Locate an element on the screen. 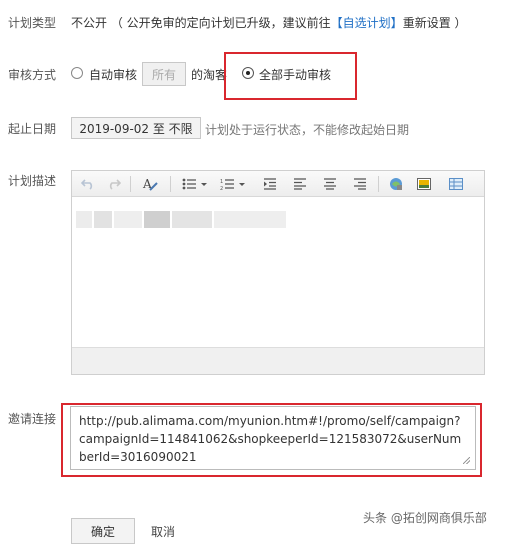  invite-link-label: 邀请连接 is located at coordinates (32, 419).